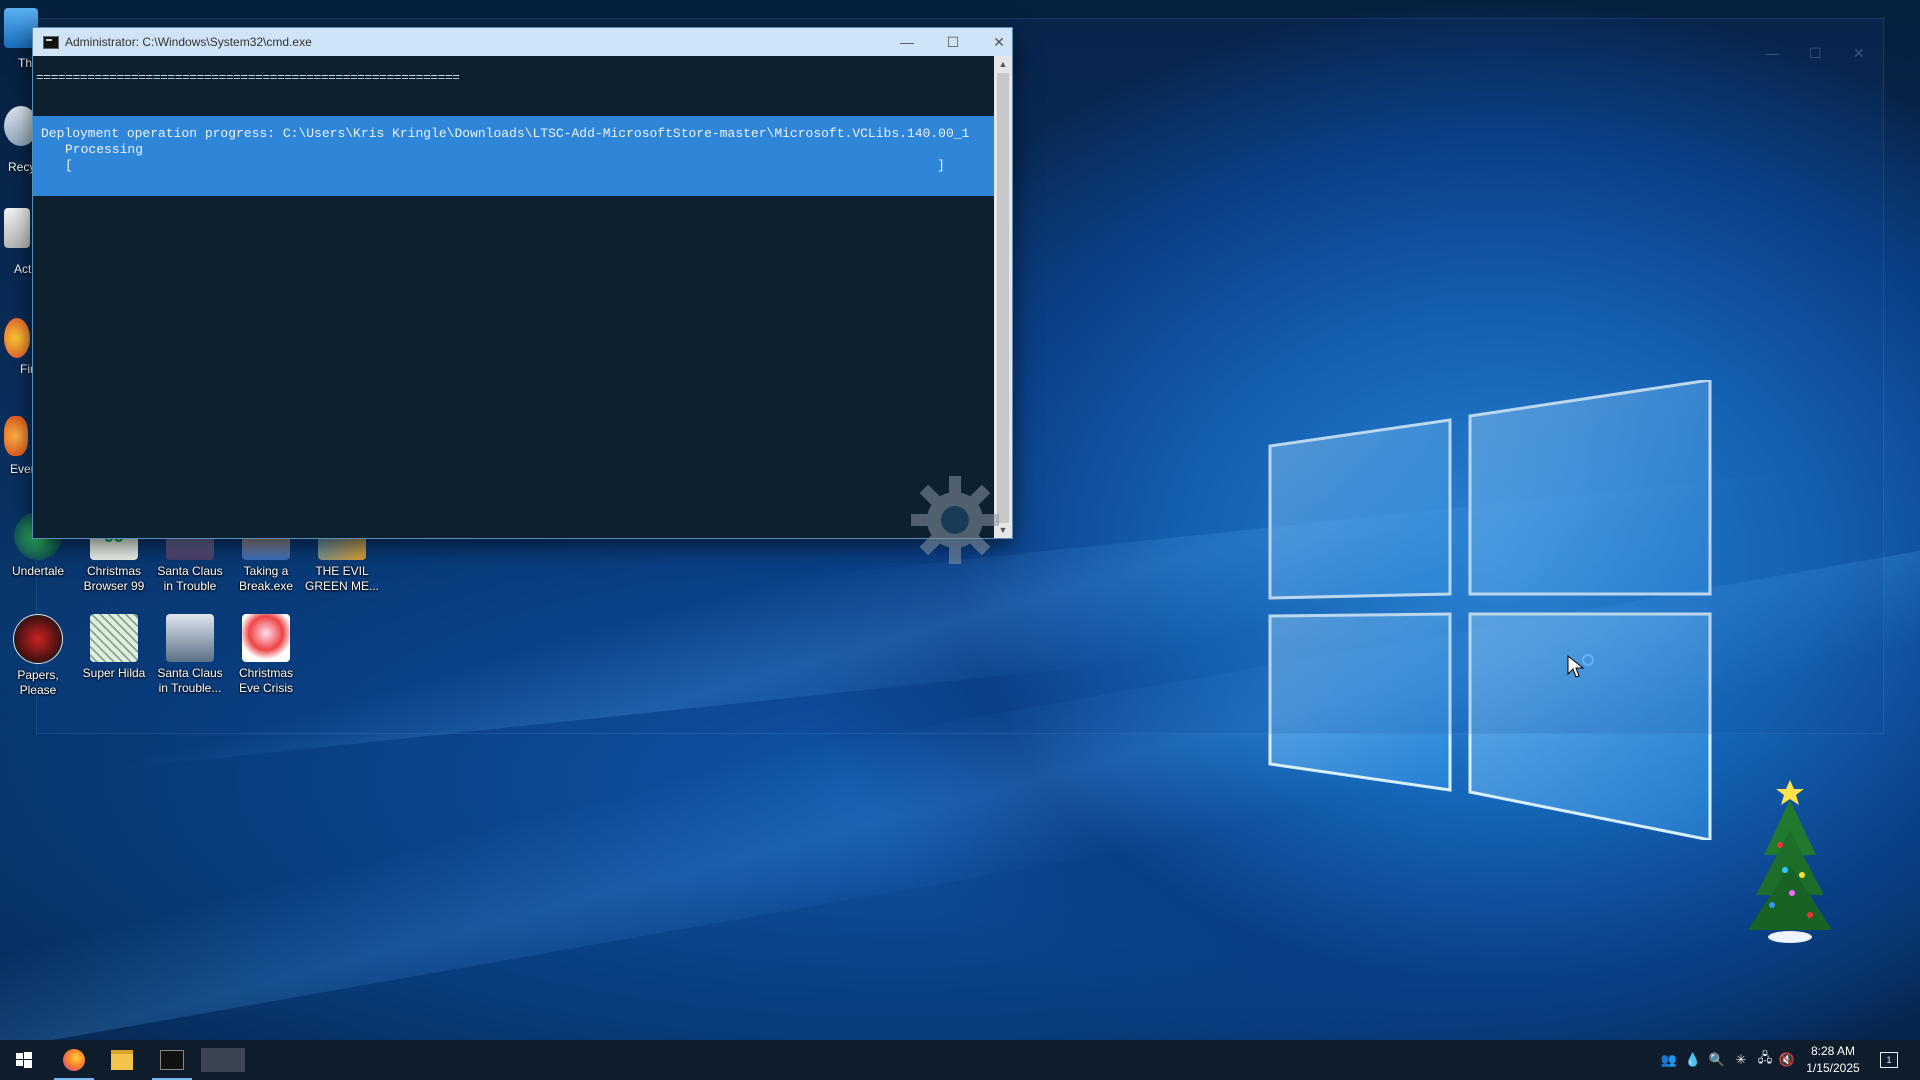 The image size is (1920, 1080). I want to click on windows-start-icon, so click(24, 1060).